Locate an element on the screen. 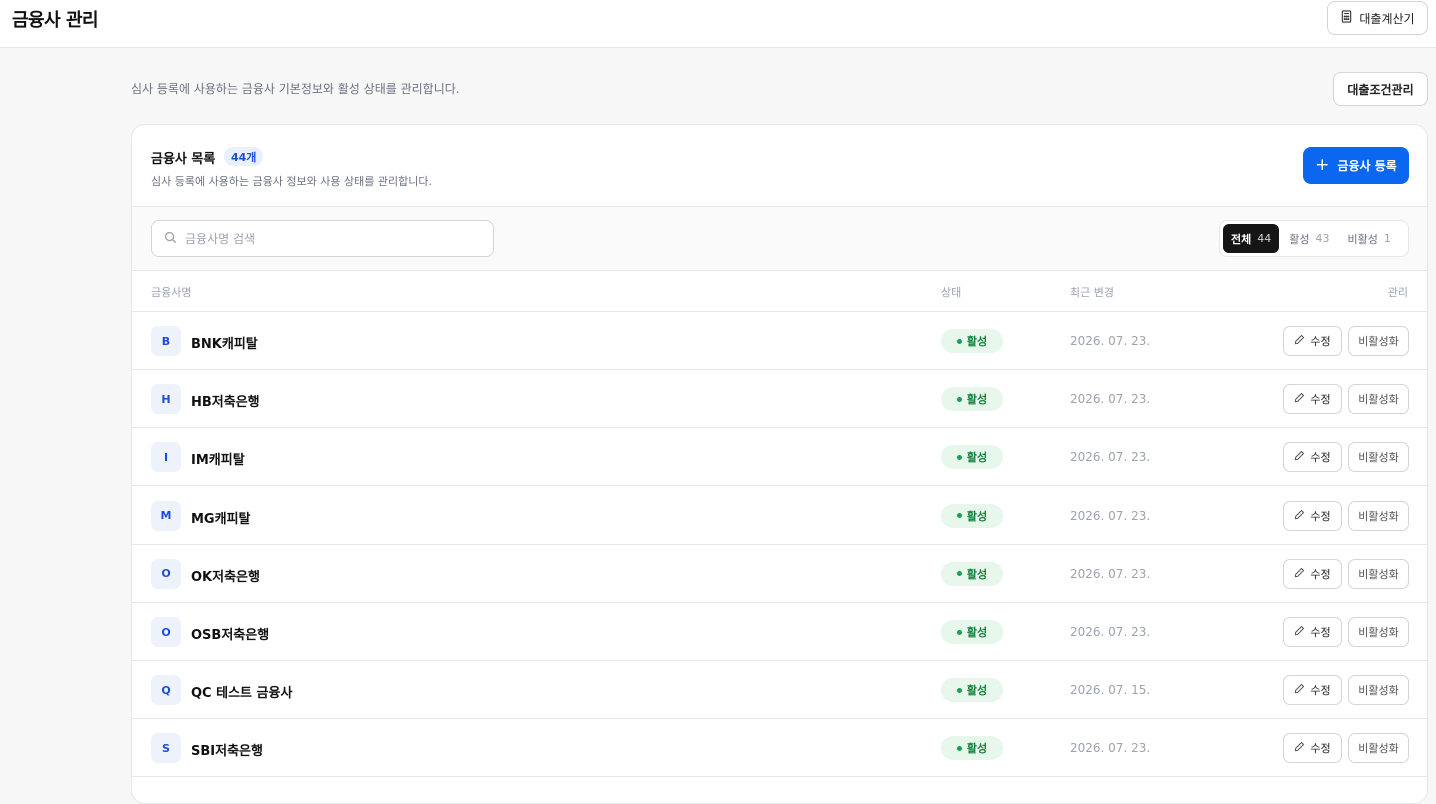  loan-condition-button: 대출조건관리 is located at coordinates (1380, 89).